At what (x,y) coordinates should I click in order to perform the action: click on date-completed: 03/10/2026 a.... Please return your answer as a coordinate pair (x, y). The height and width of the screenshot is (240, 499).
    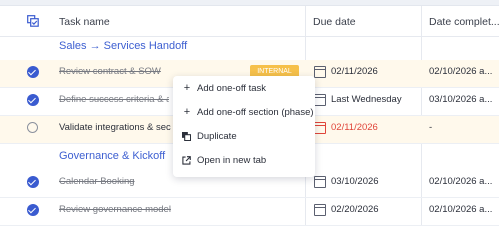
    Looking at the image, I should click on (461, 99).